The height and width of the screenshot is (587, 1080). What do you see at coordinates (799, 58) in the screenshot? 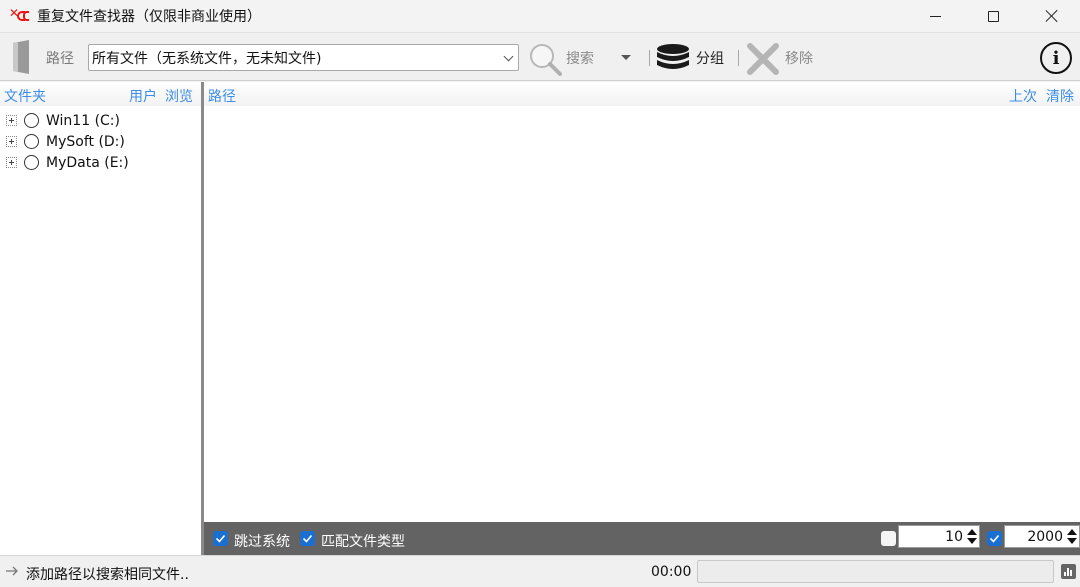
I see `remove-button-label: 移除` at bounding box center [799, 58].